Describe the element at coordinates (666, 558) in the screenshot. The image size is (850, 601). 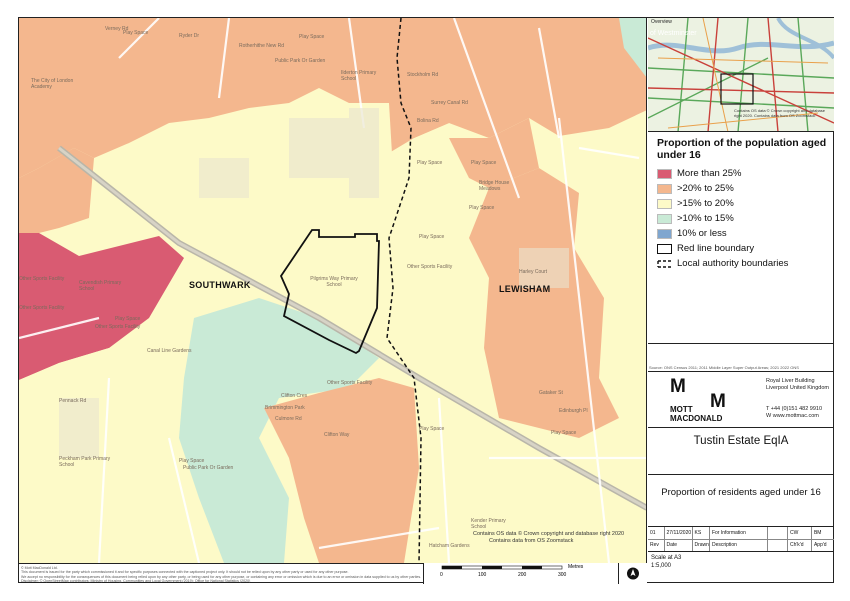
I see `scale-label: Scale at A3` at that location.